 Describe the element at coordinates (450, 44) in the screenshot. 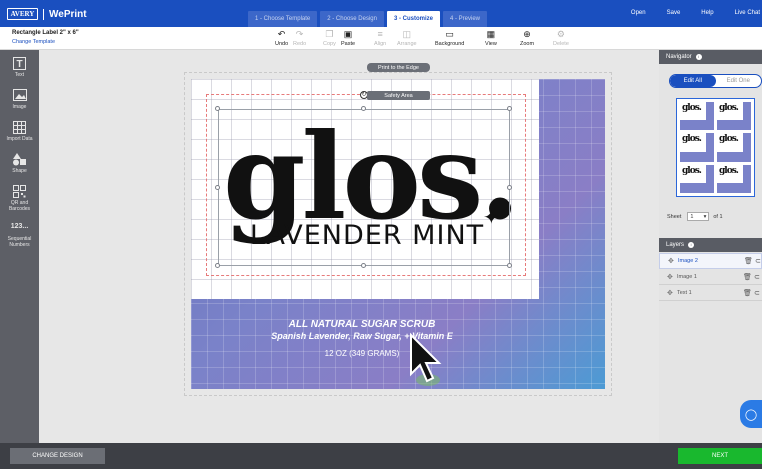

I see `background-label: Background` at that location.